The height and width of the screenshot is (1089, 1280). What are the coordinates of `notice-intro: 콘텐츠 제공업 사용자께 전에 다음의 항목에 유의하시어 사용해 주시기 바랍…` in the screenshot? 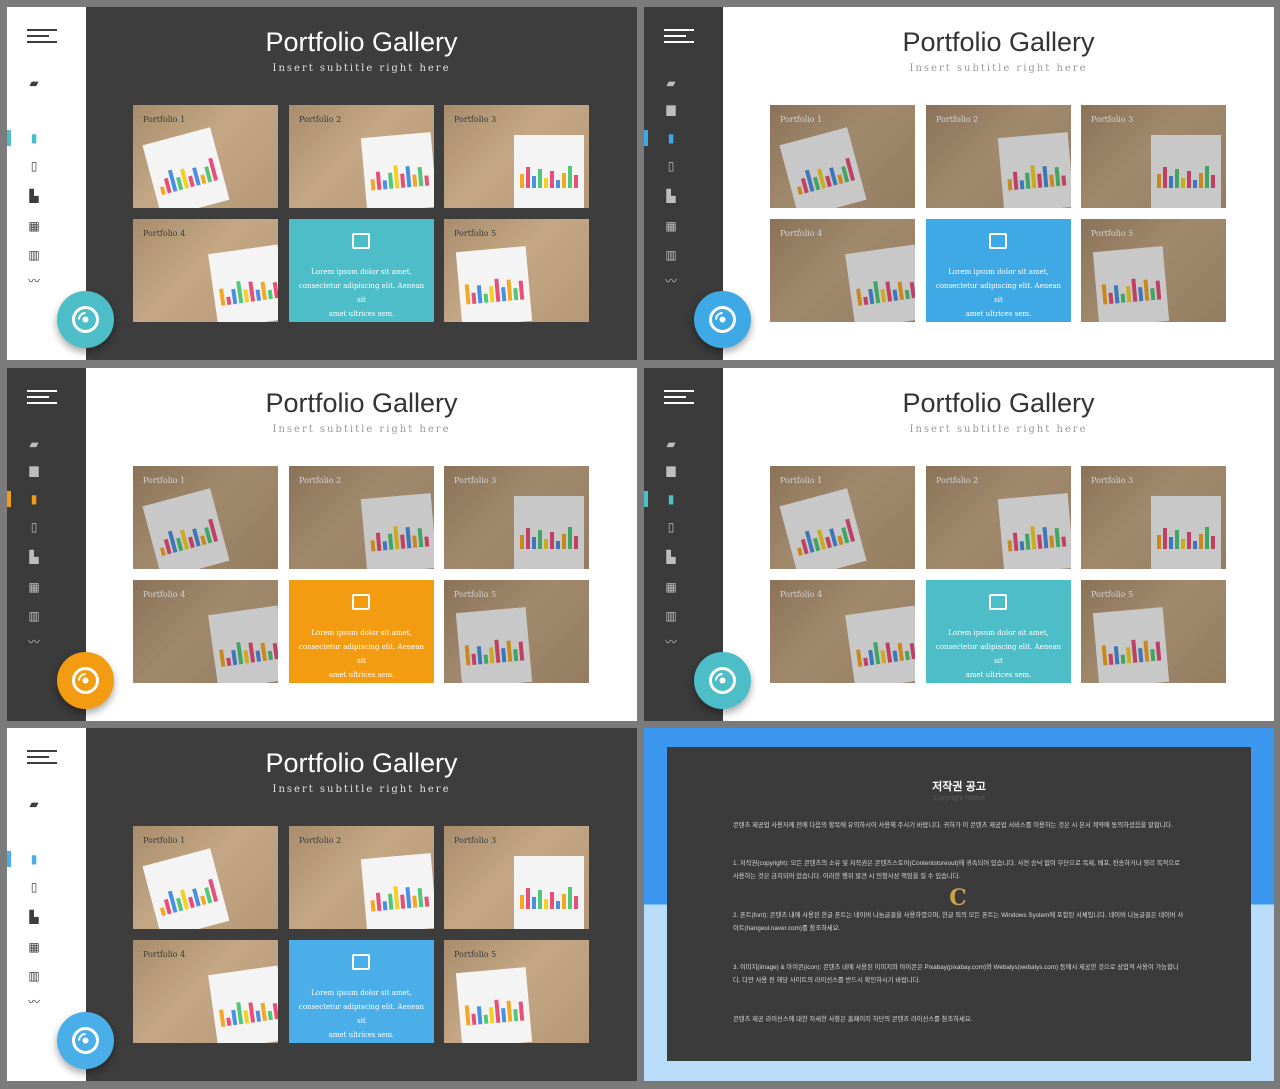 It's located at (953, 825).